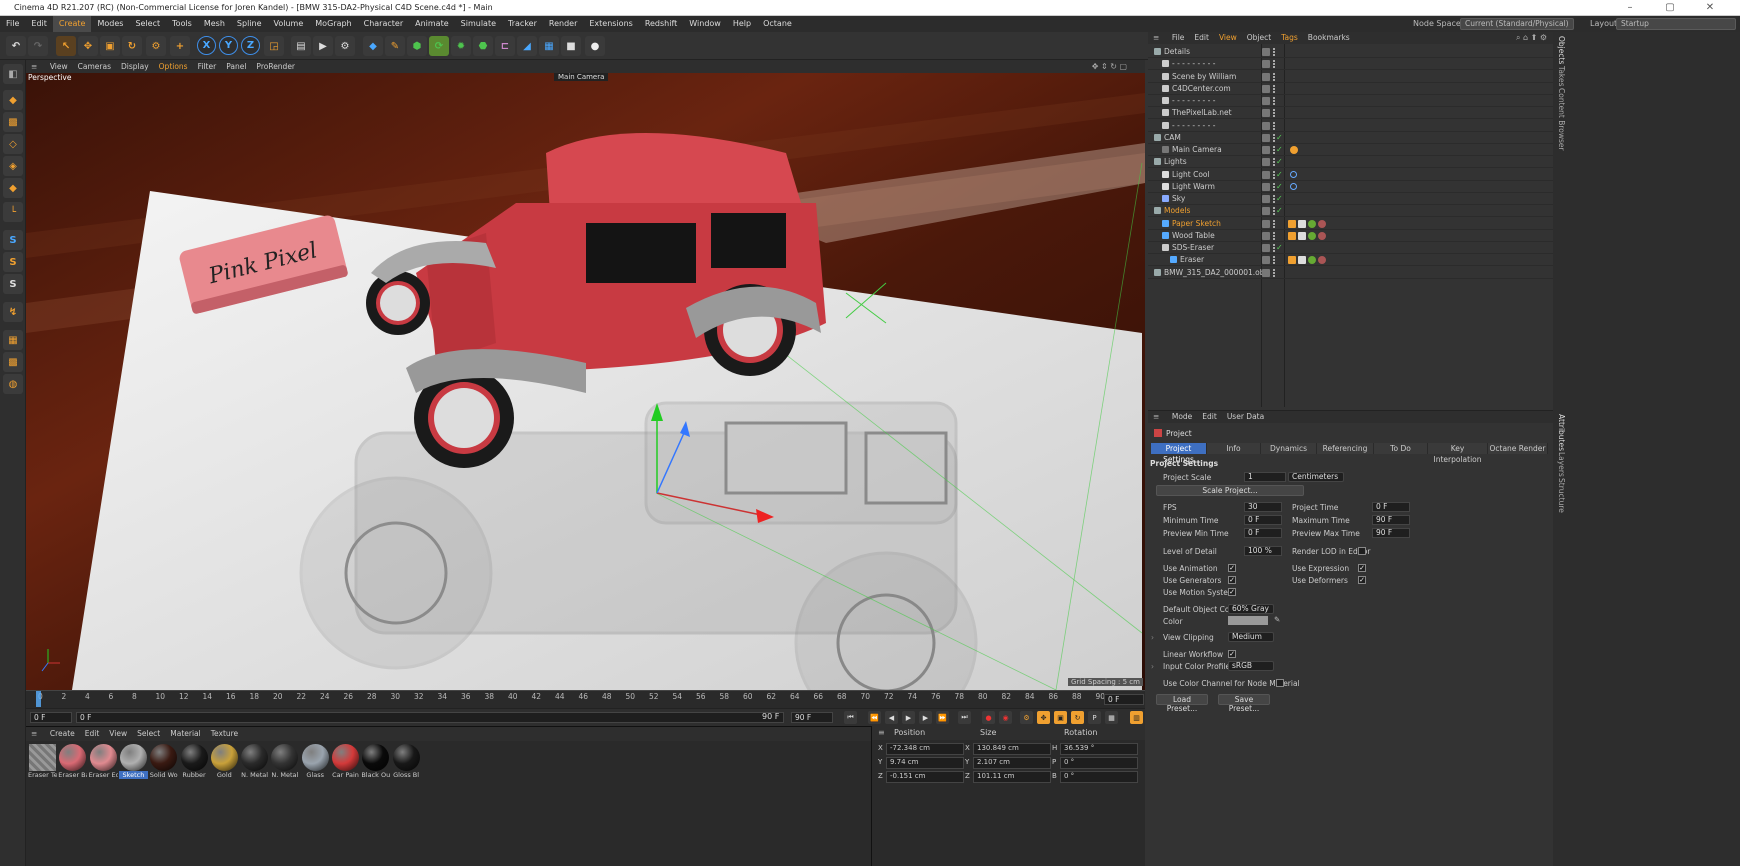 The width and height of the screenshot is (1740, 866). I want to click on attr-menu-edit: Edit, so click(1209, 417).